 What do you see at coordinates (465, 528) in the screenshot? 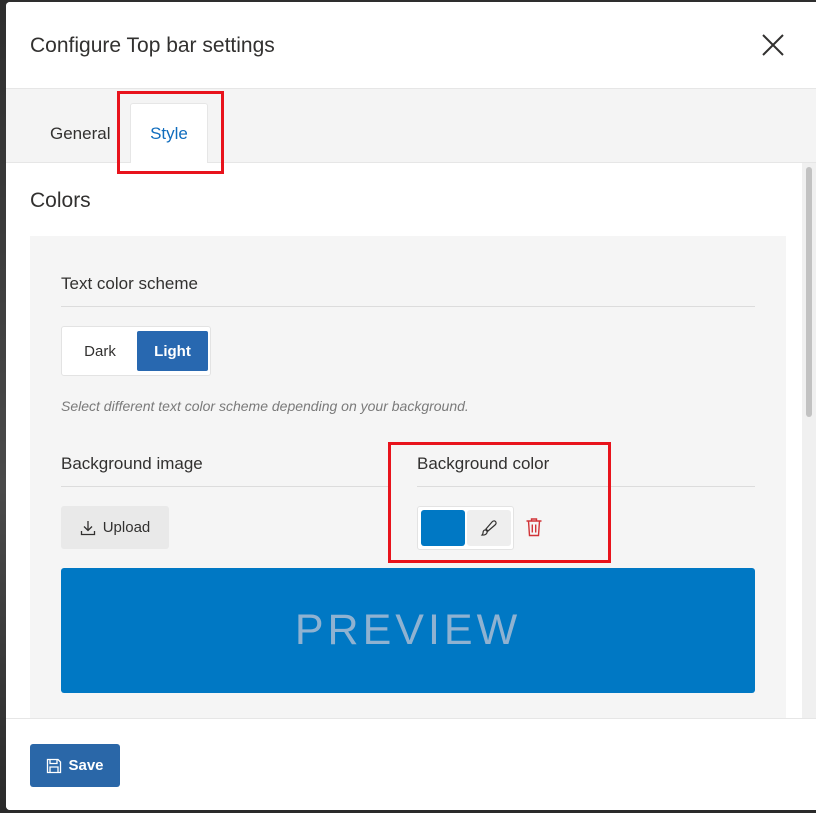
I see `background-color-picker` at bounding box center [465, 528].